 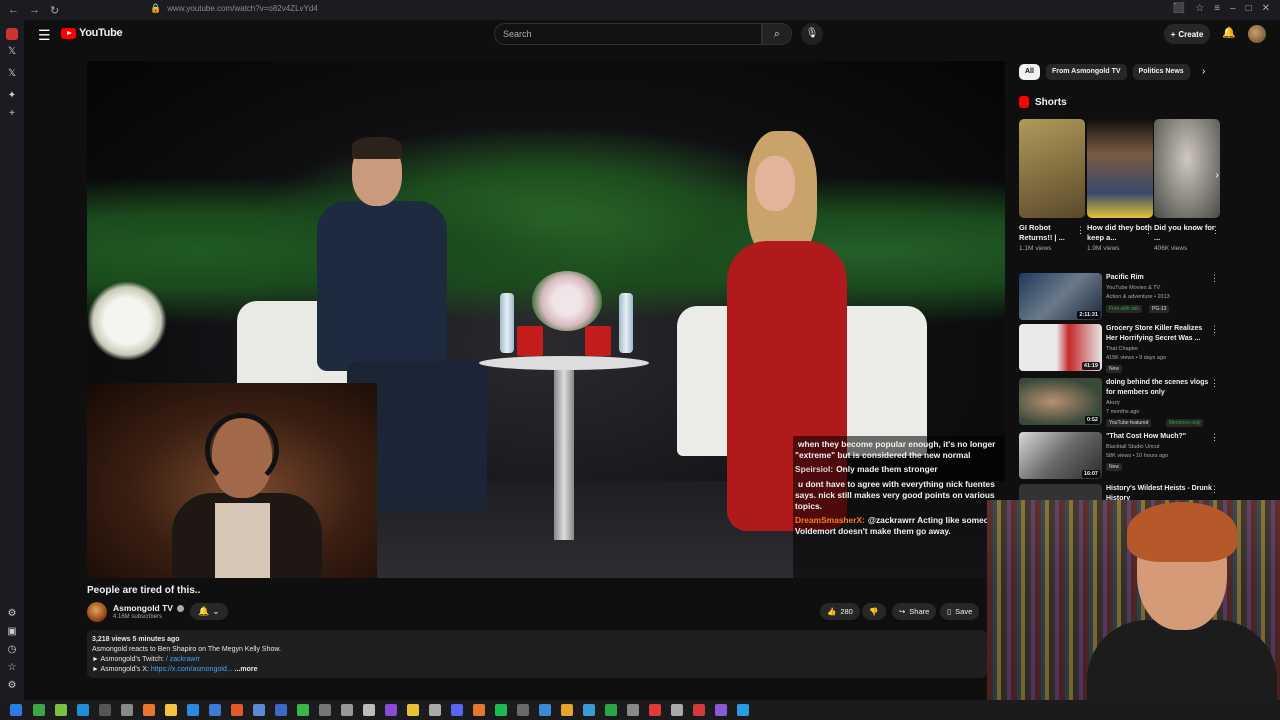 What do you see at coordinates (12, 34) in the screenshot?
I see `youtube-tab-icon` at bounding box center [12, 34].